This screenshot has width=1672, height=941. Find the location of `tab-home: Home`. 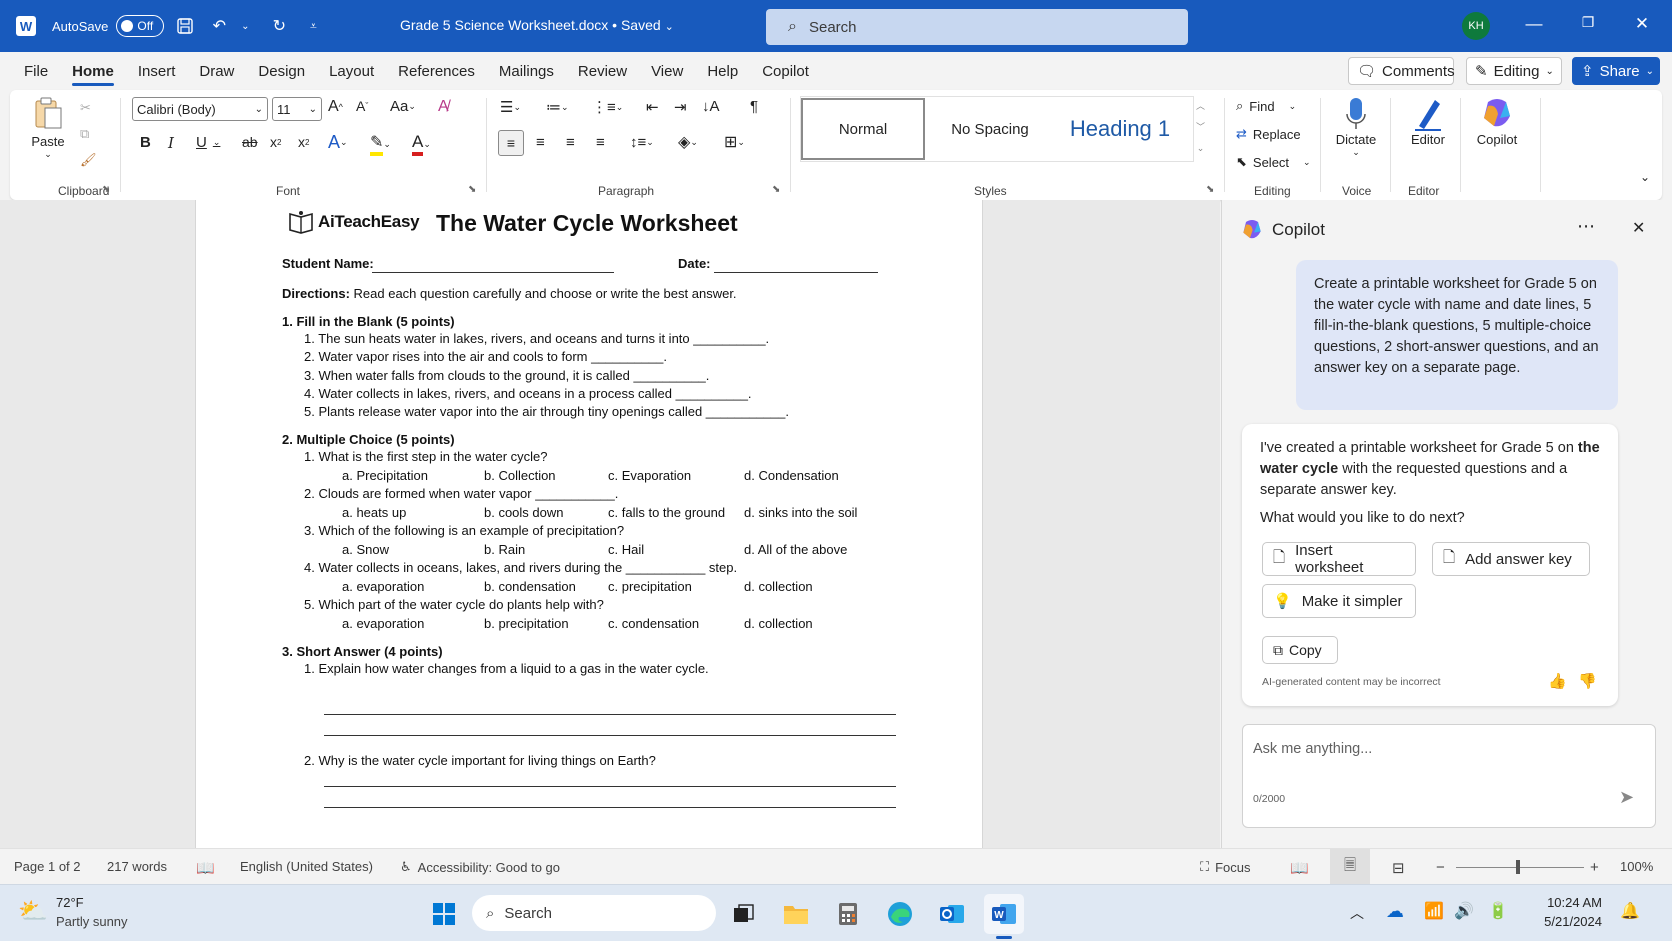

tab-home: Home is located at coordinates (93, 71).